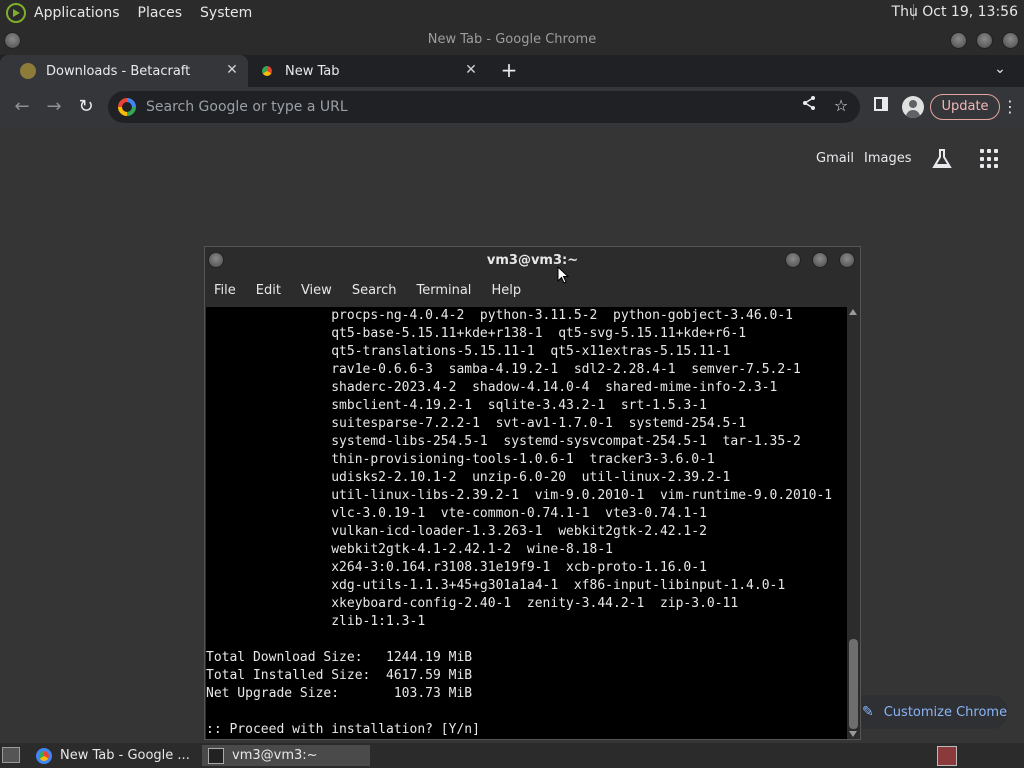 The image size is (1024, 768). I want to click on update-button: Update, so click(965, 107).